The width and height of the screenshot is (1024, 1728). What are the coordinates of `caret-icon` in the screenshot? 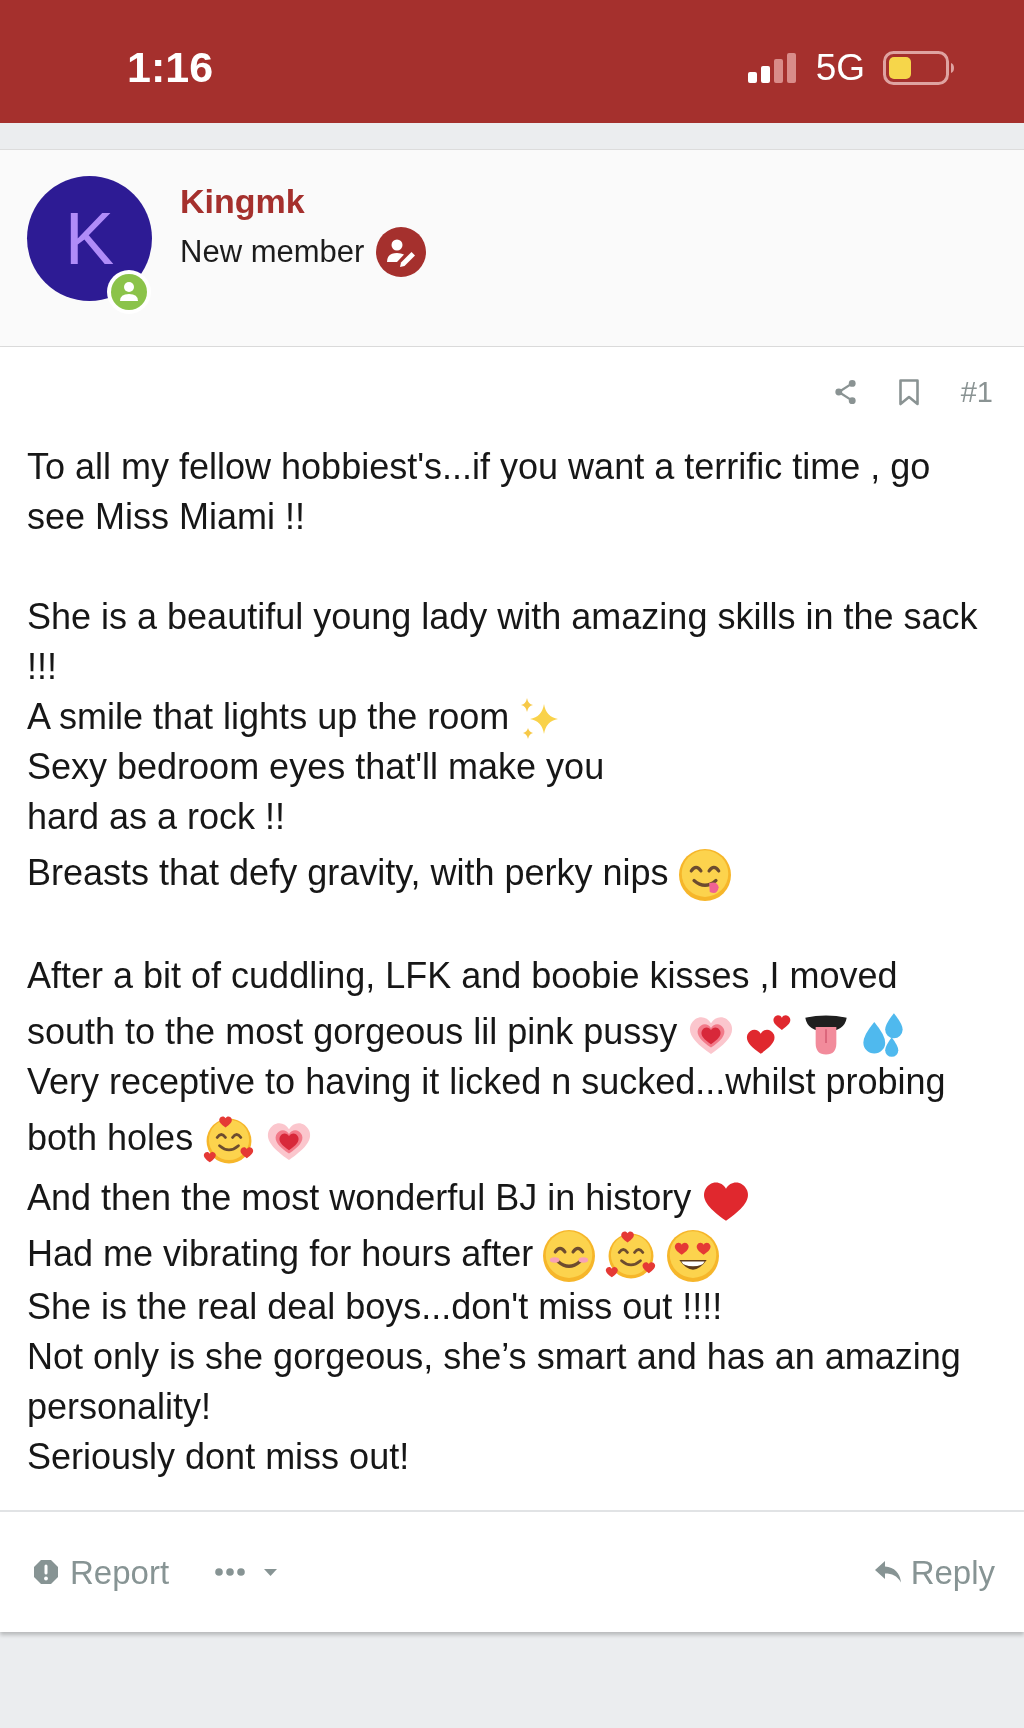 It's located at (271, 1572).